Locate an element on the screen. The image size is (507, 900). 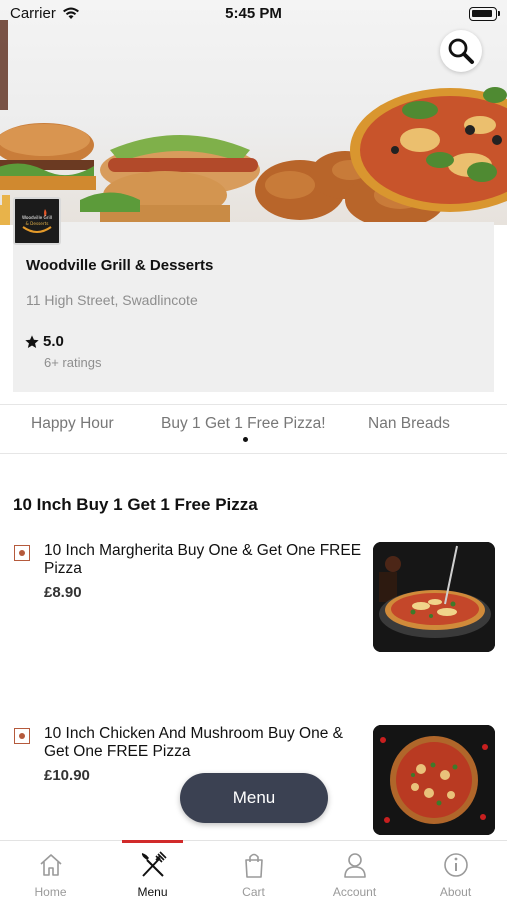
restaurant-logo: Woodville Grill & Desserts is located at coordinates (37, 221).